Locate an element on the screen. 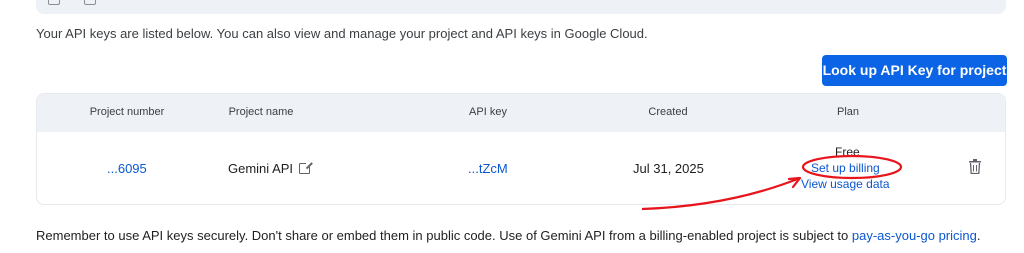  trash-icon is located at coordinates (975, 166).